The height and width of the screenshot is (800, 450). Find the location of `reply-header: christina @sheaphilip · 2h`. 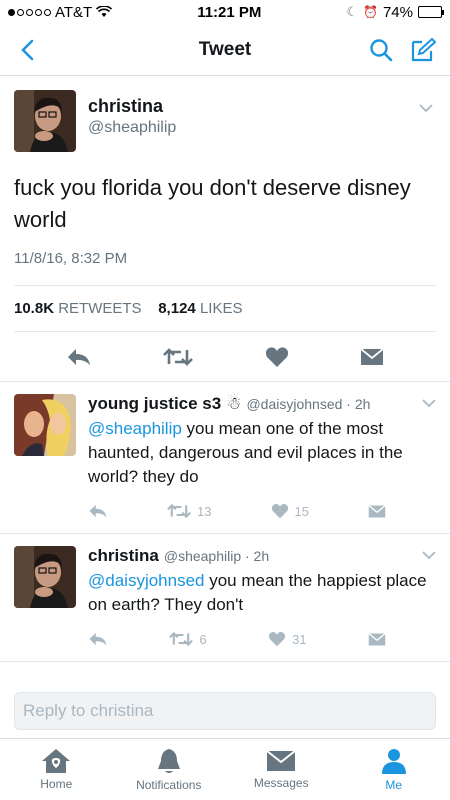

reply-header: christina @sheaphilip · 2h is located at coordinates (262, 556).